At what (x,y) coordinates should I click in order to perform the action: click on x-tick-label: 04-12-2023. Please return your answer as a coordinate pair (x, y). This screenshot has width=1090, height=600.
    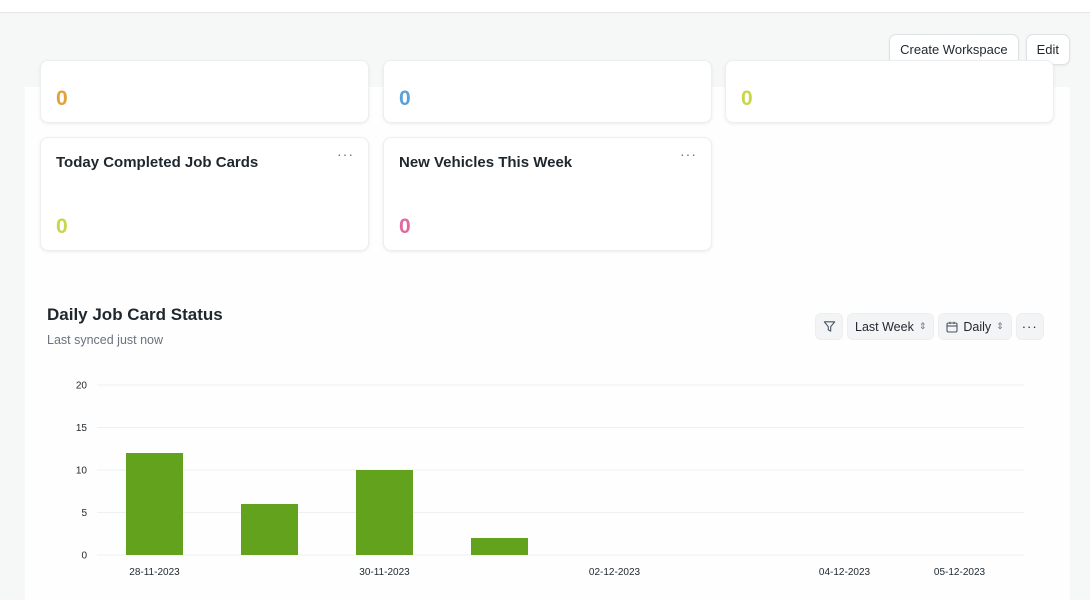
    Looking at the image, I should click on (845, 572).